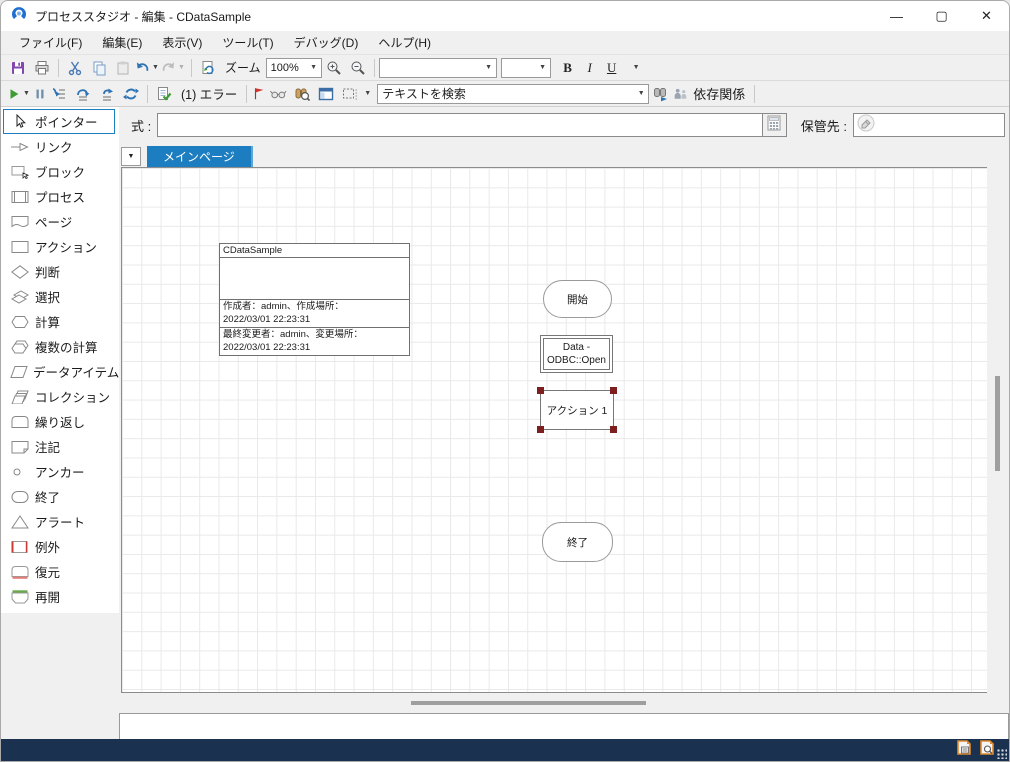 Image resolution: width=1010 pixels, height=762 pixels. Describe the element at coordinates (576, 354) in the screenshot. I see `node-data-odbc-open: Data - ODBC::Open` at that location.